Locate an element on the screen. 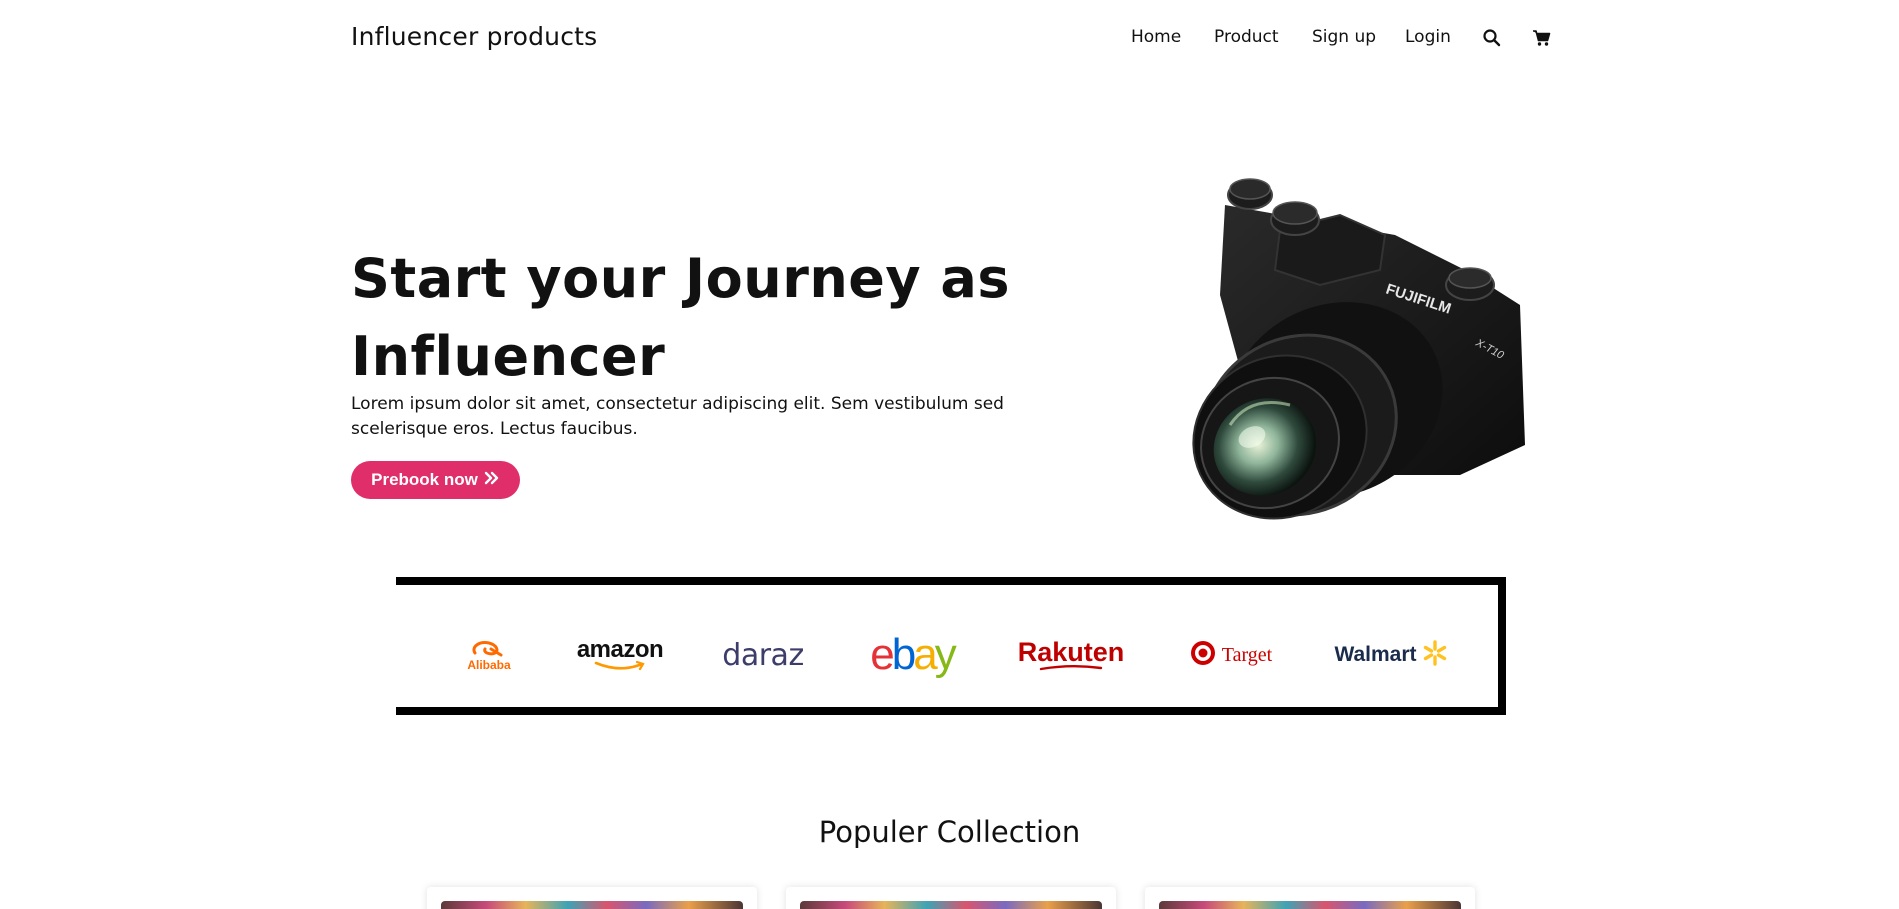  walmart-logo: Walmart is located at coordinates (1391, 655).